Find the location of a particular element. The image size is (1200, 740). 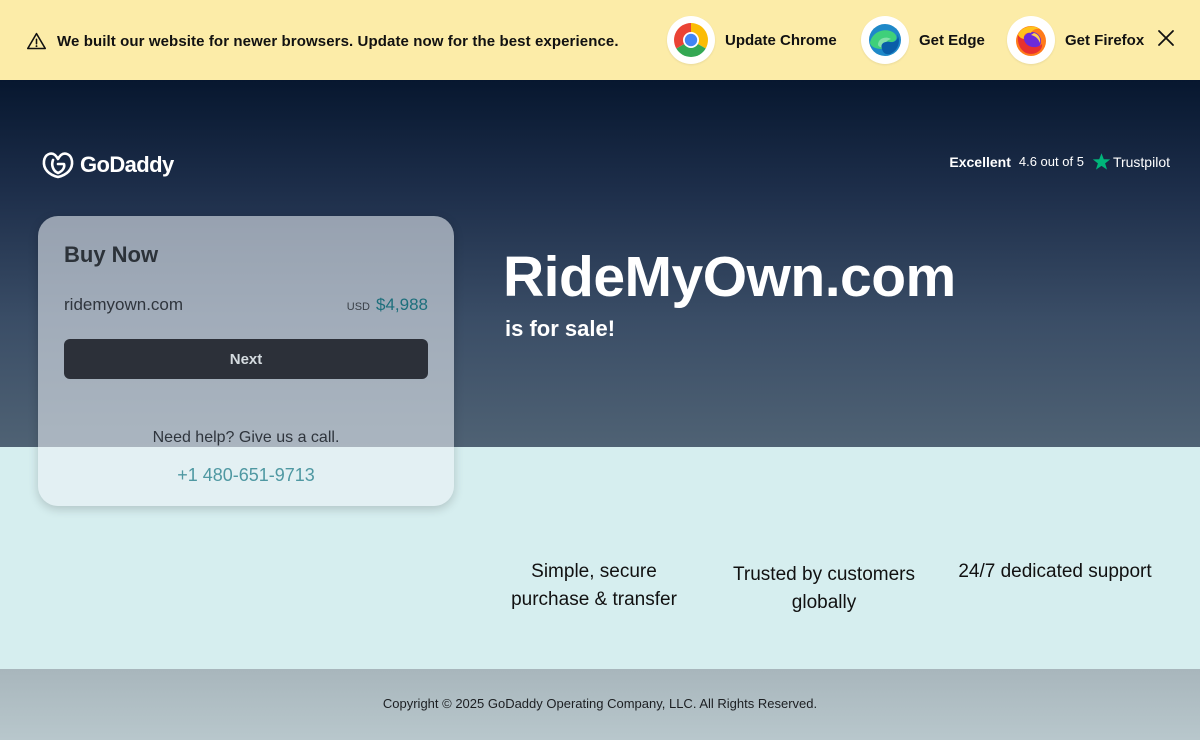

trustpilot-star-icon is located at coordinates (1101, 161).